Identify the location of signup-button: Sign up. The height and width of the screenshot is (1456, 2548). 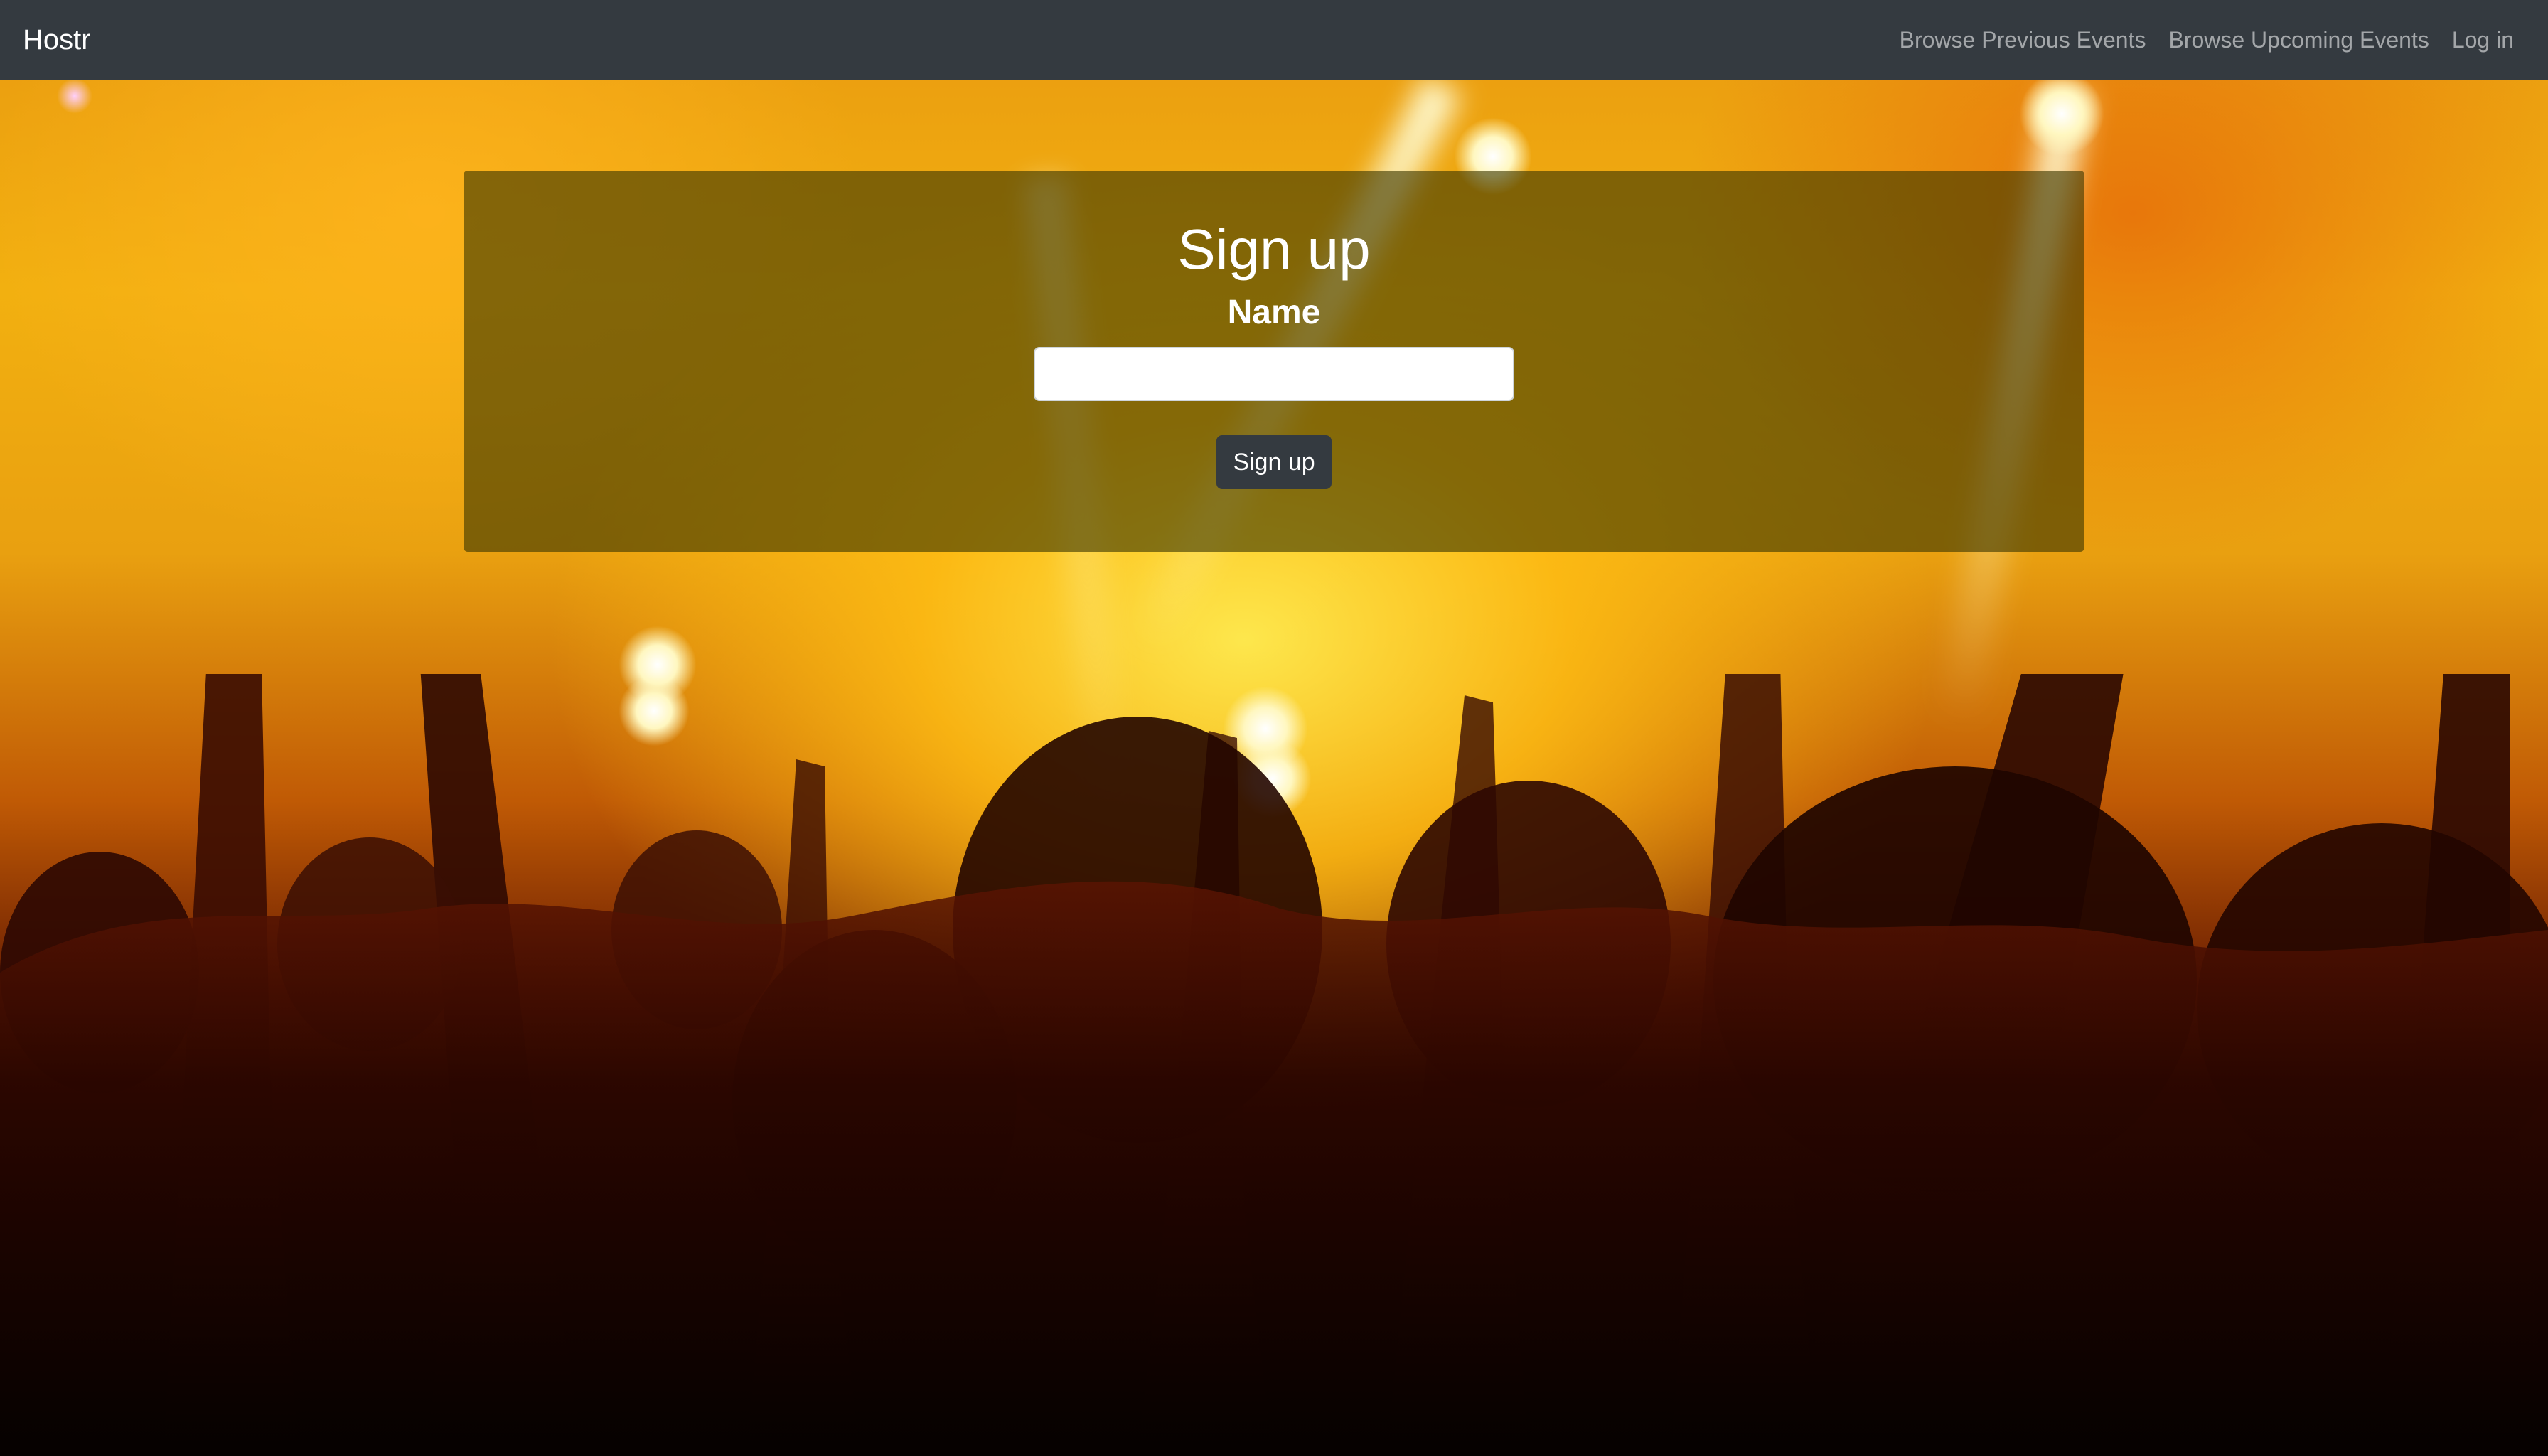
(1274, 462).